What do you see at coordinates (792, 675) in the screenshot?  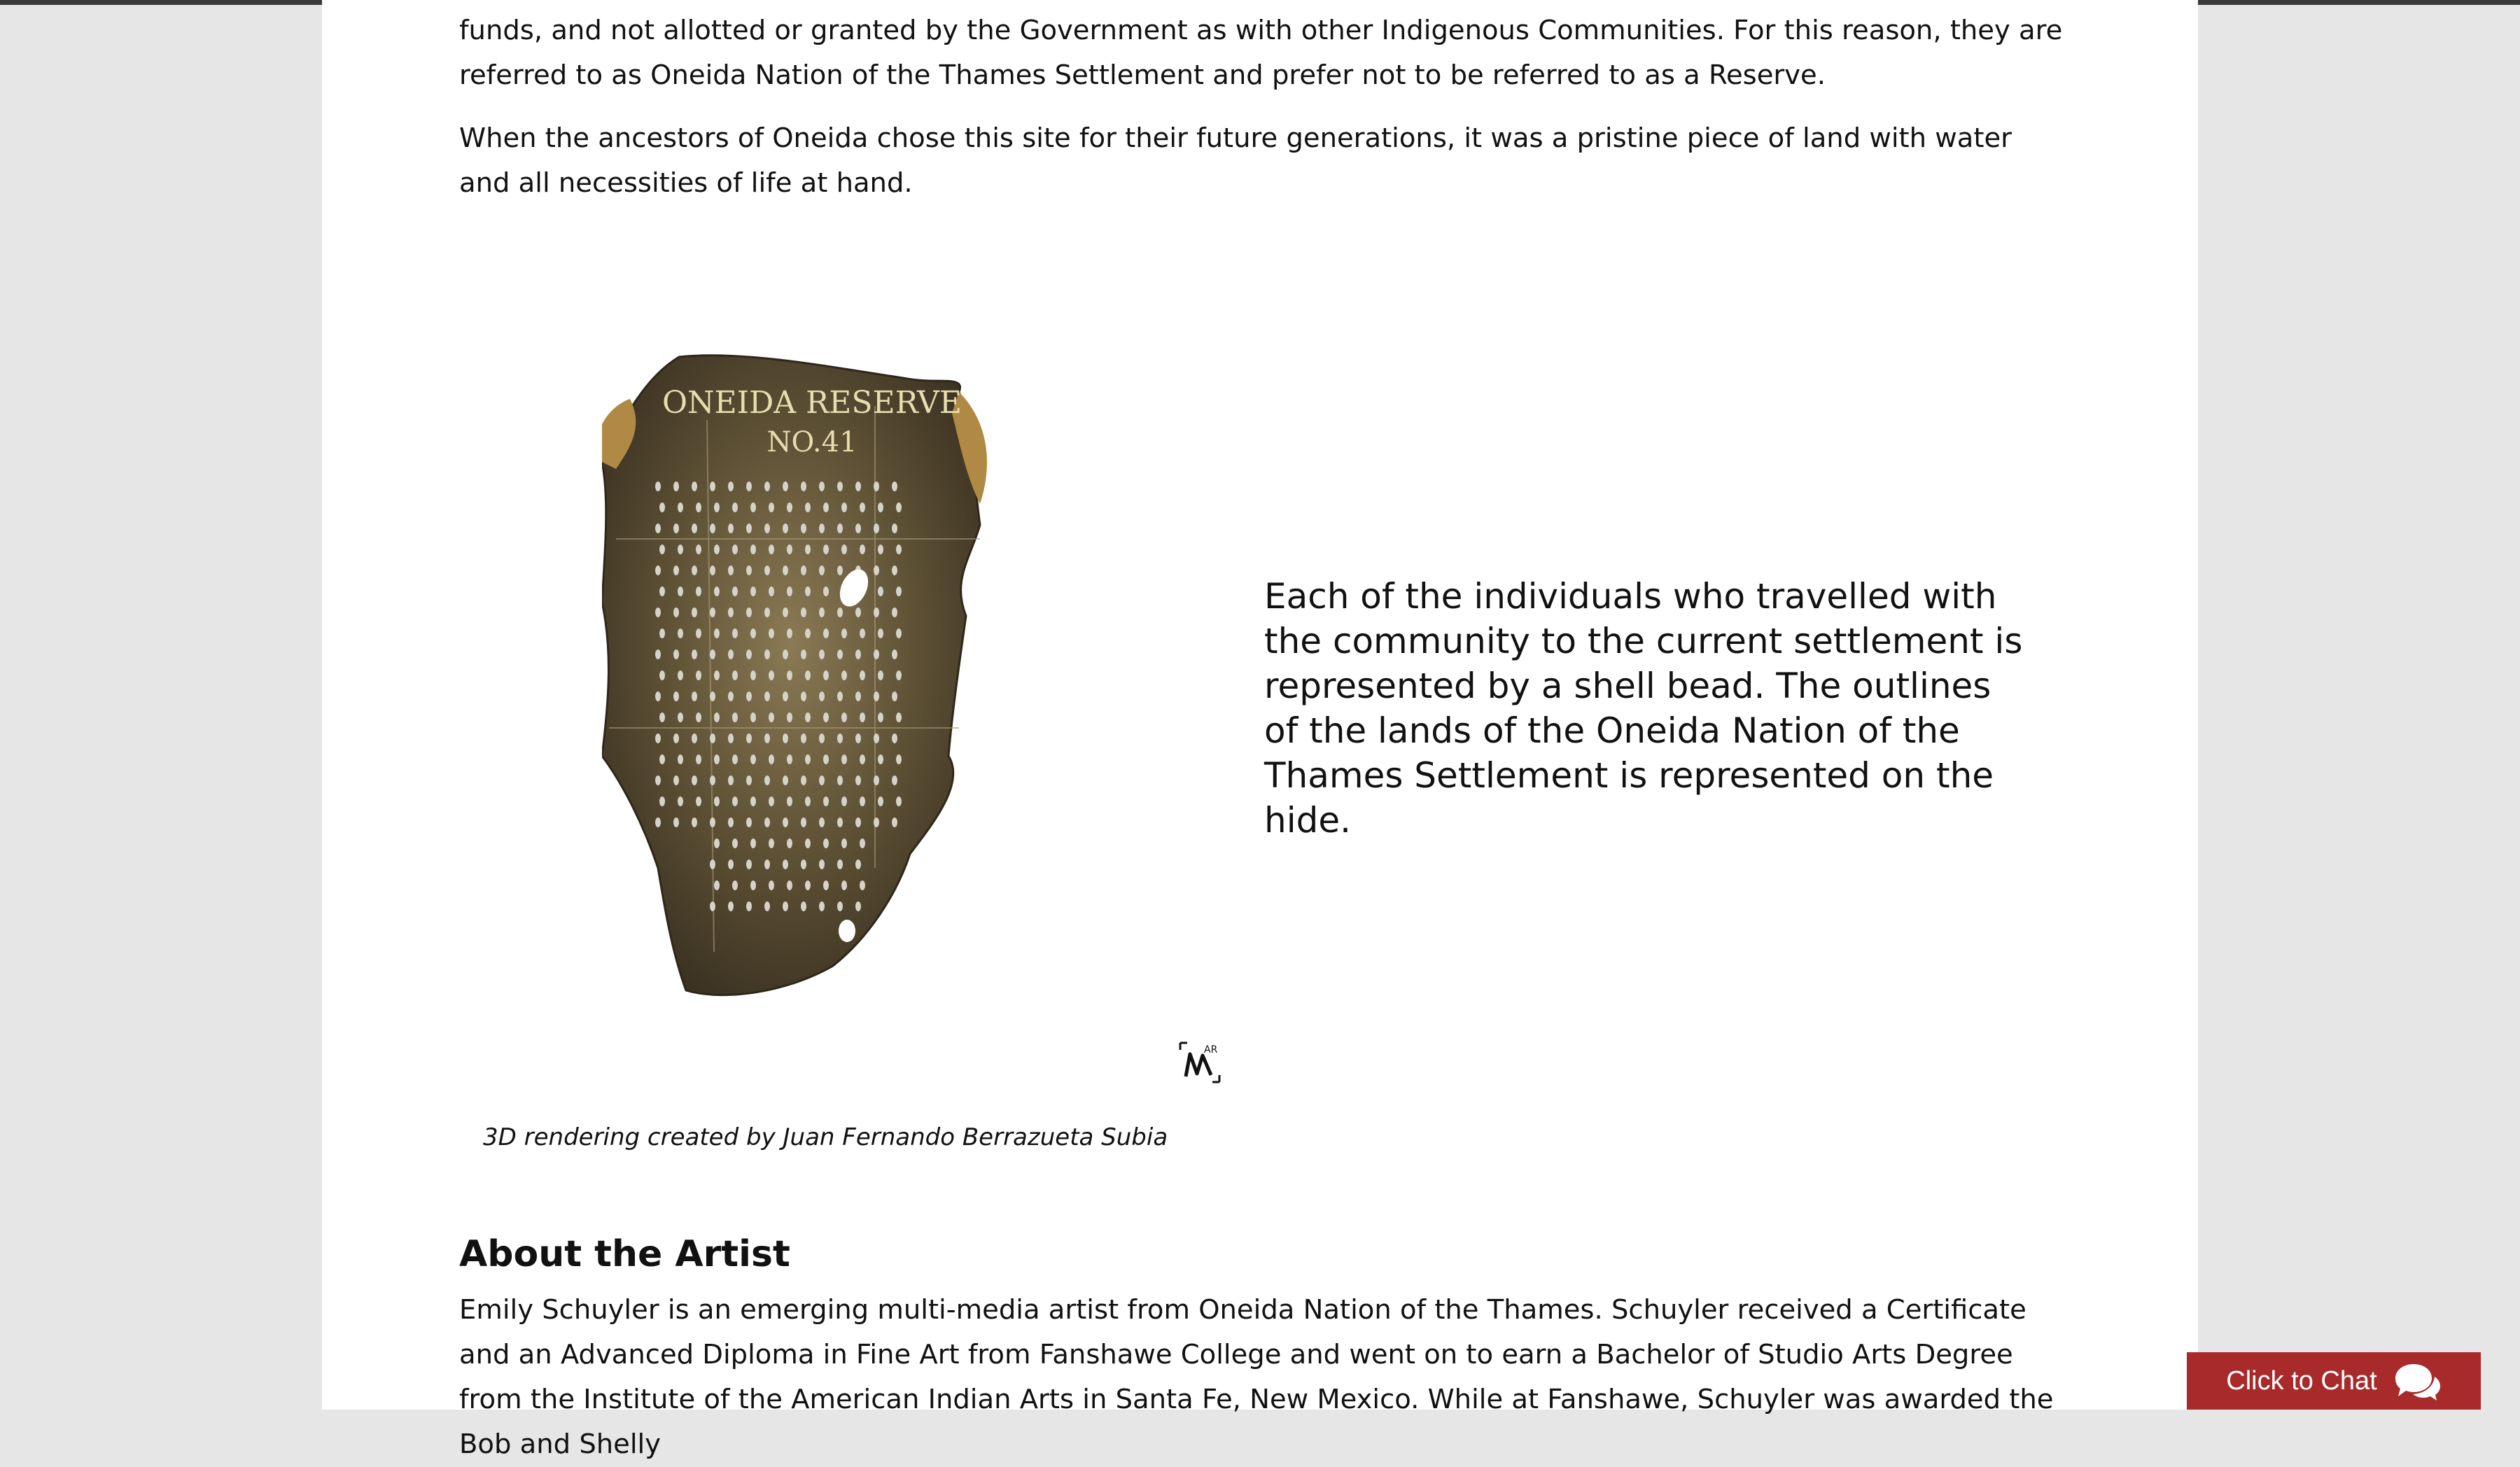 I see `hide-image: ONEIDA RESERVE NO.41` at bounding box center [792, 675].